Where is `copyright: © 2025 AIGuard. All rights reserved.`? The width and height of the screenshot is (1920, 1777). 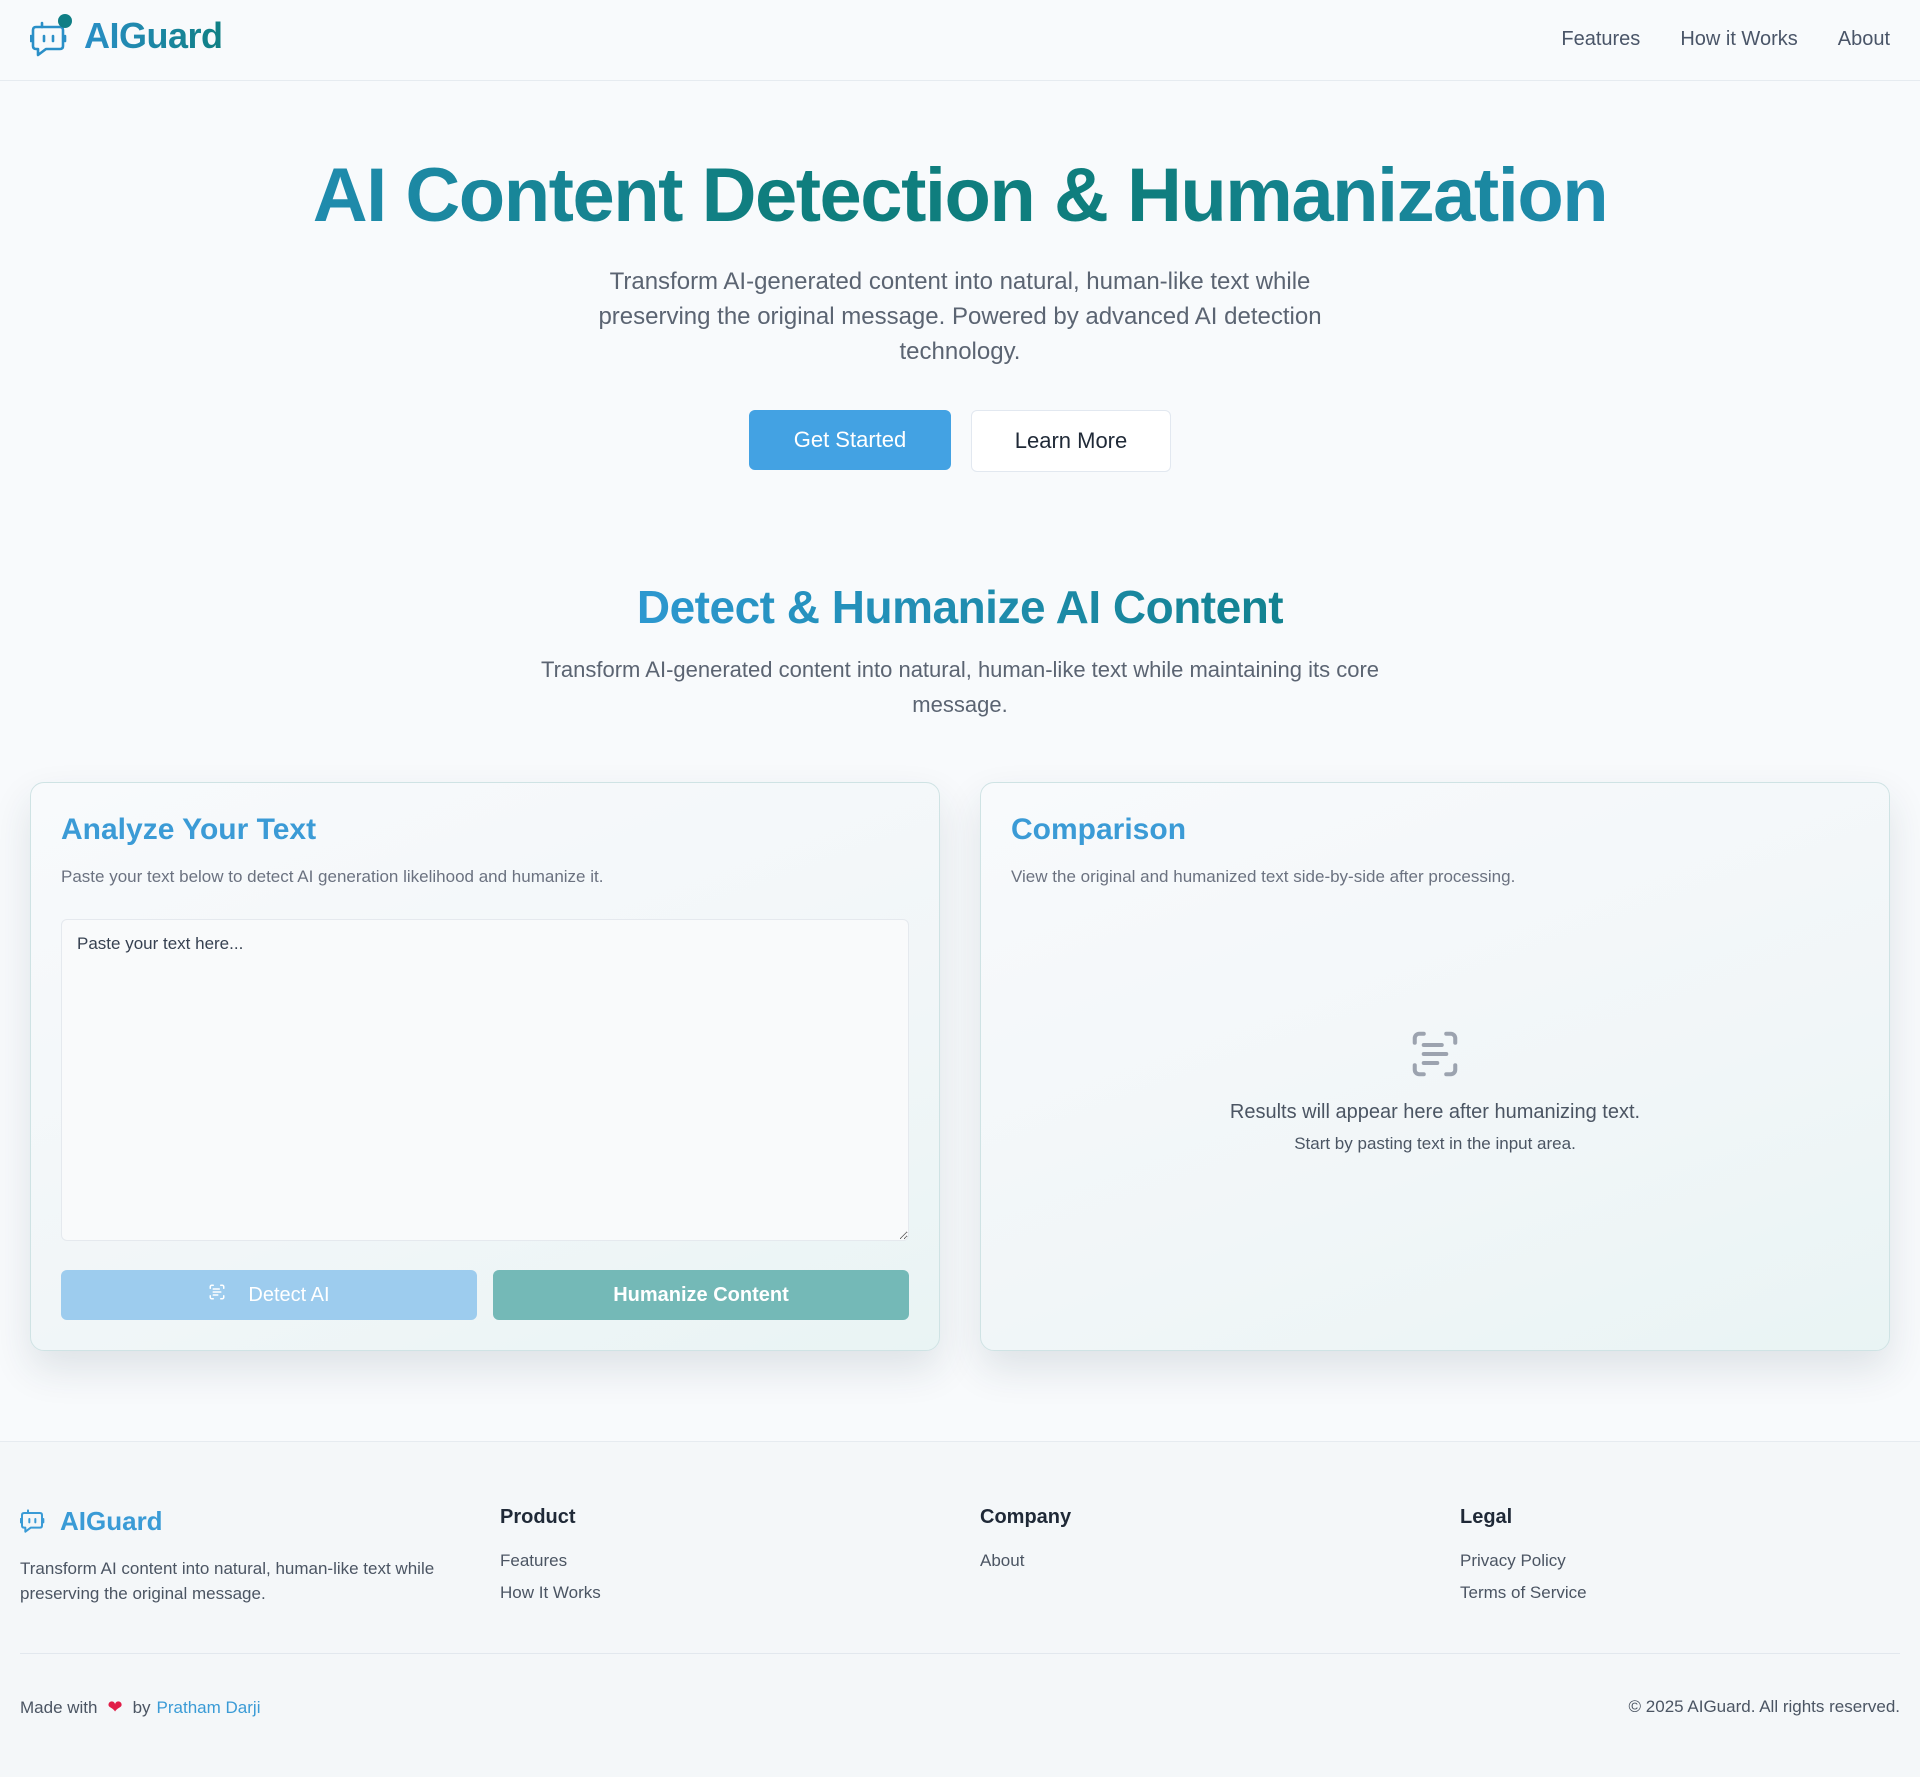 copyright: © 2025 AIGuard. All rights reserved. is located at coordinates (1764, 1706).